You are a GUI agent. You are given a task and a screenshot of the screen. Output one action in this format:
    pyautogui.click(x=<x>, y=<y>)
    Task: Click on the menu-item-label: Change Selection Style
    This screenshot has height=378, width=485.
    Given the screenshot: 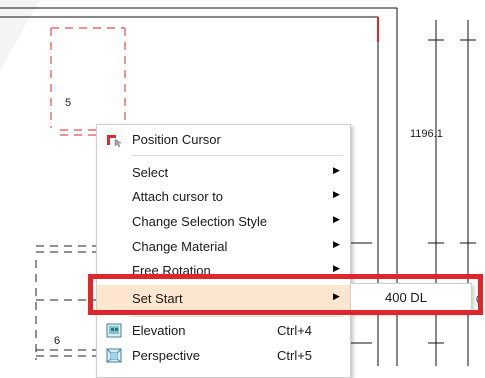 What is the action you would take?
    pyautogui.click(x=200, y=221)
    